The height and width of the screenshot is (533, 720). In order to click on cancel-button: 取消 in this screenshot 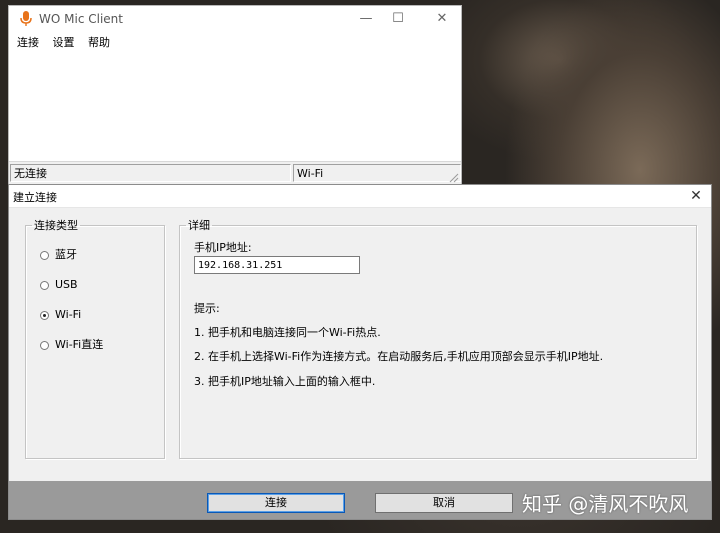, I will do `click(444, 503)`.